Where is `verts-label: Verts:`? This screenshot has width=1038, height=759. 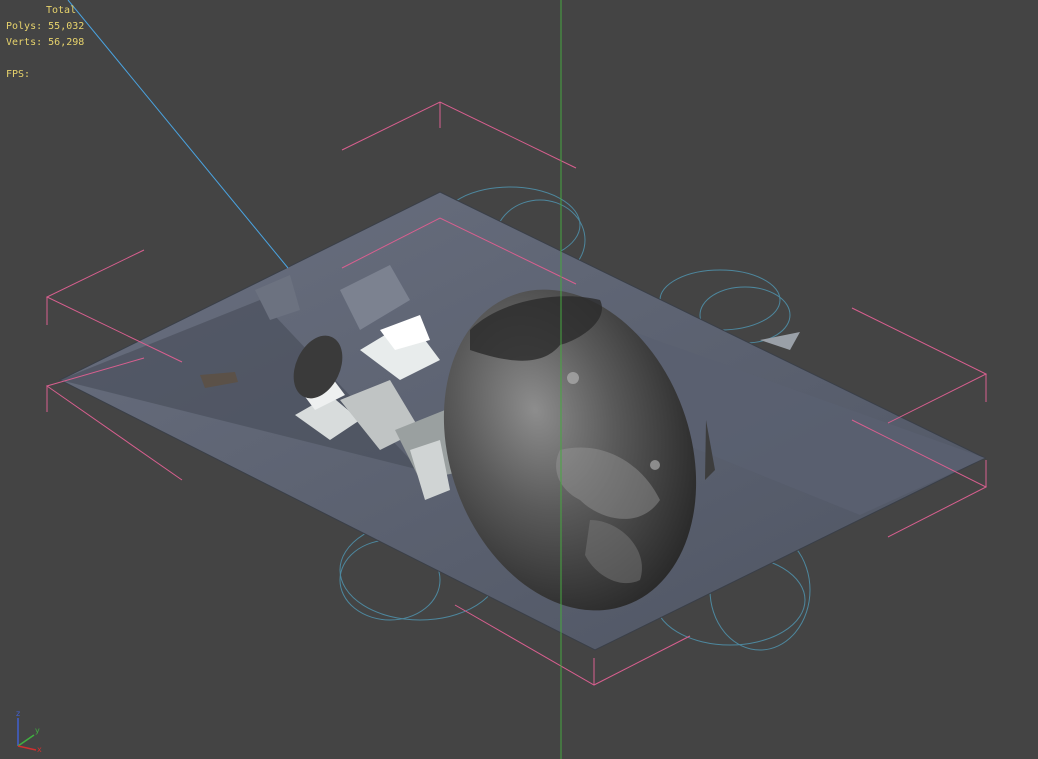
verts-label: Verts: is located at coordinates (24, 42).